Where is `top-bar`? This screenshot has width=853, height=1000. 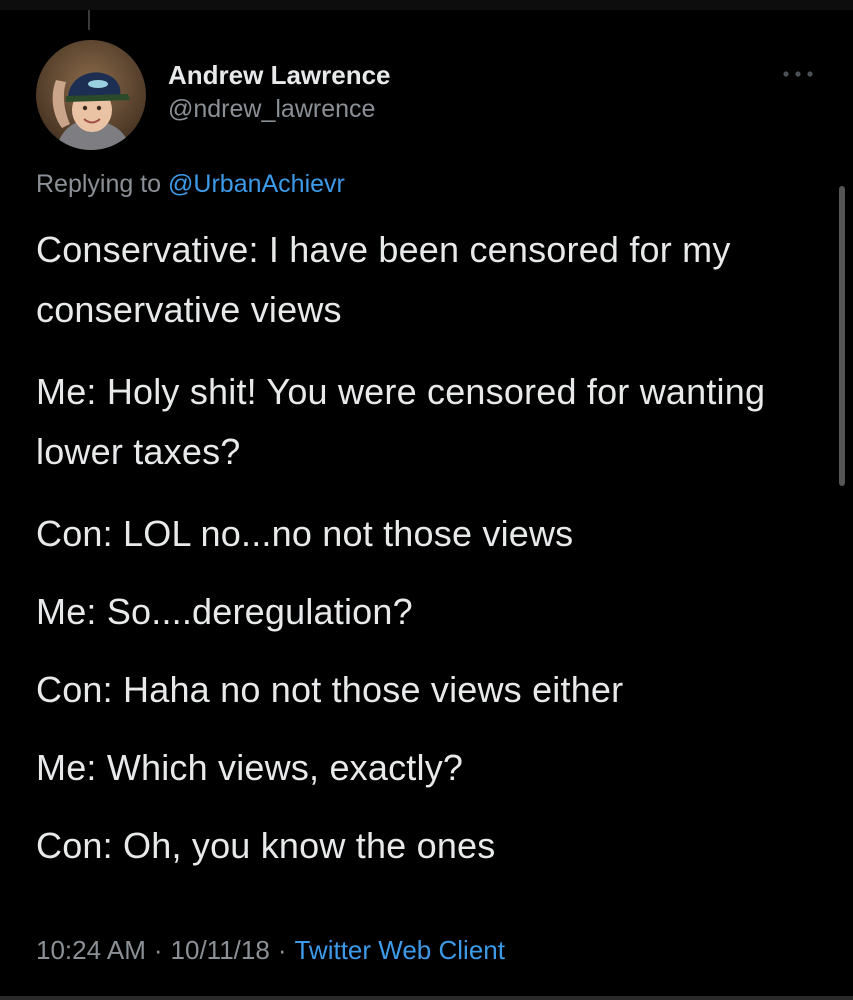
top-bar is located at coordinates (426, 5).